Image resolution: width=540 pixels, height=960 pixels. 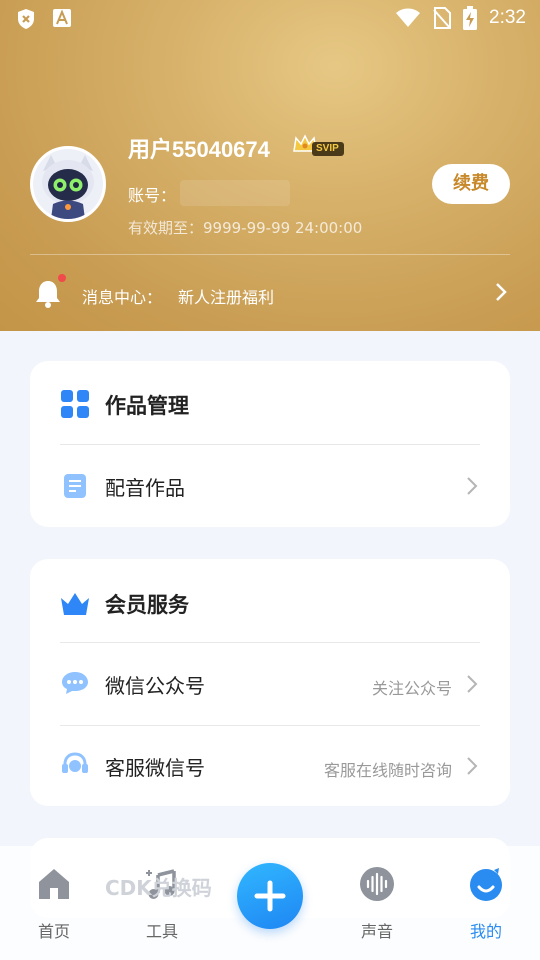 I want to click on expiry-date: 有效期至：9999-99-99 24:00:00, so click(x=245, y=228).